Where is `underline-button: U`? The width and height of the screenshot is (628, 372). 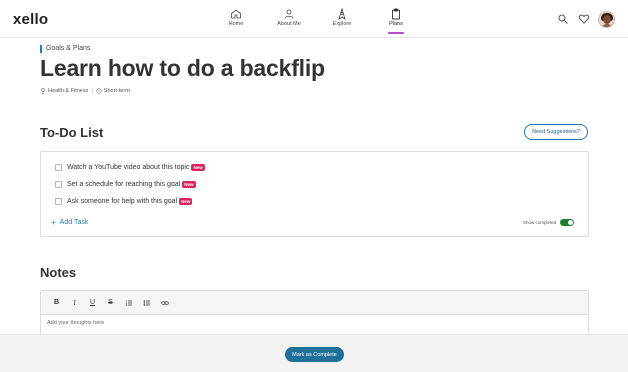
underline-button: U is located at coordinates (92, 302).